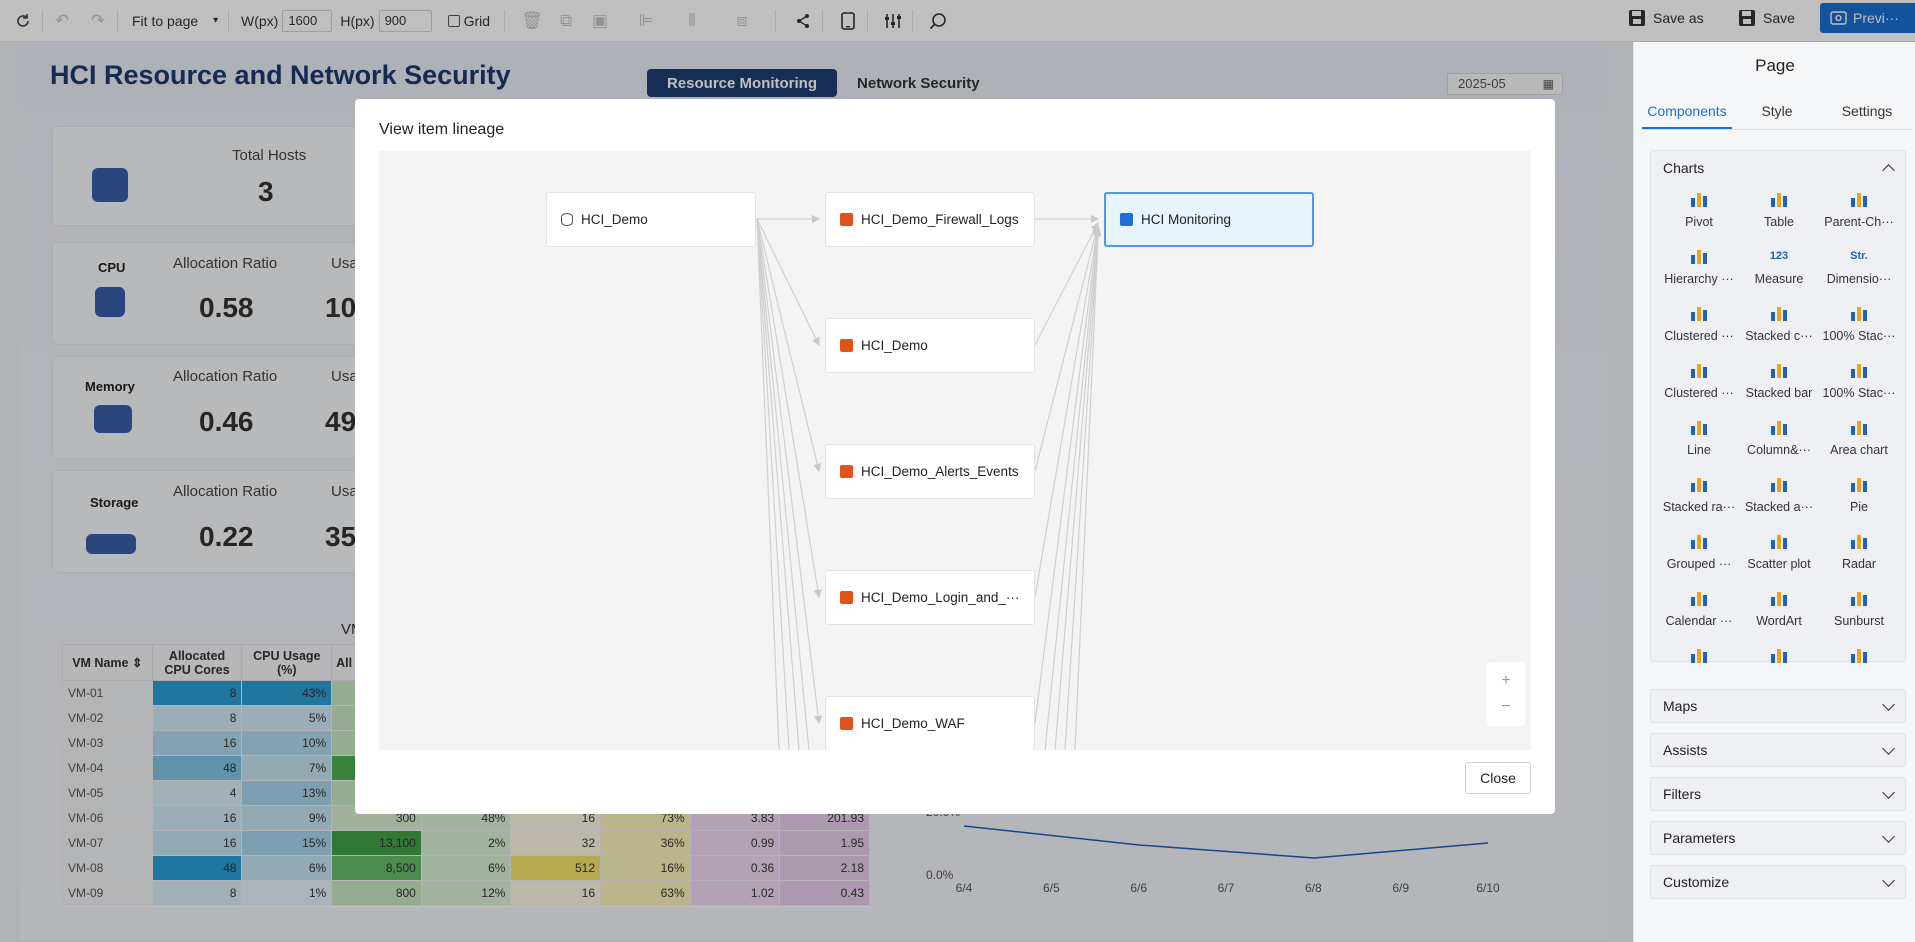 This screenshot has width=1915, height=942. What do you see at coordinates (1779, 541) in the screenshot?
I see `scatter-icon` at bounding box center [1779, 541].